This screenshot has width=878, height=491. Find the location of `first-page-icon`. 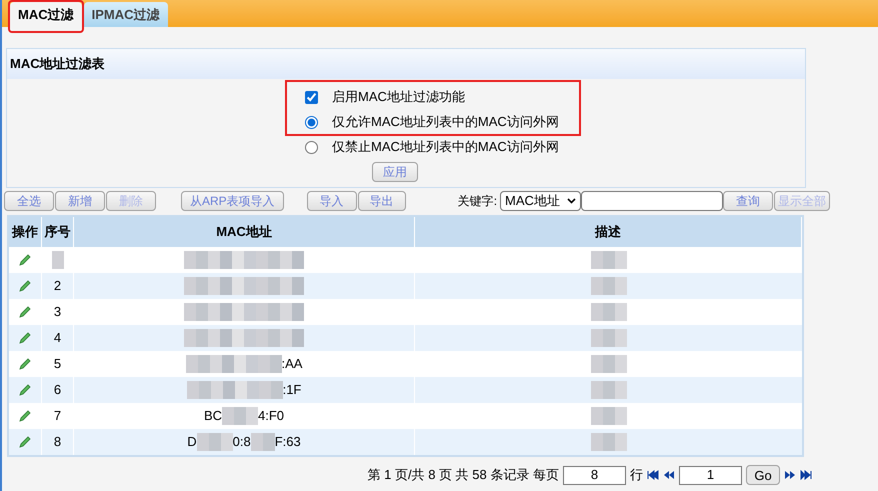

first-page-icon is located at coordinates (653, 475).